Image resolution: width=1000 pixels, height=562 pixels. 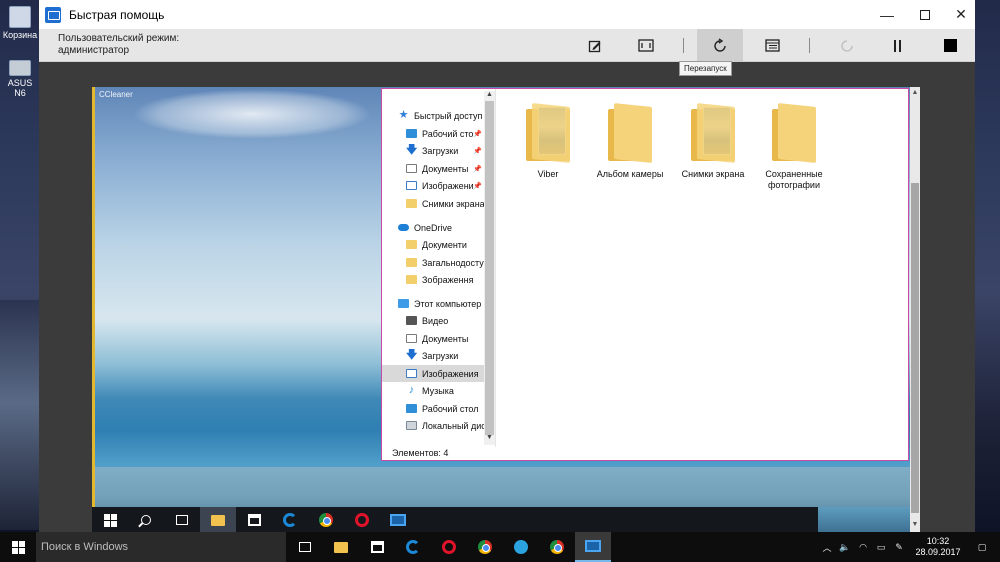 What do you see at coordinates (433, 150) in the screenshot?
I see `nav-item: 🡇 Загрузки 📌` at bounding box center [433, 150].